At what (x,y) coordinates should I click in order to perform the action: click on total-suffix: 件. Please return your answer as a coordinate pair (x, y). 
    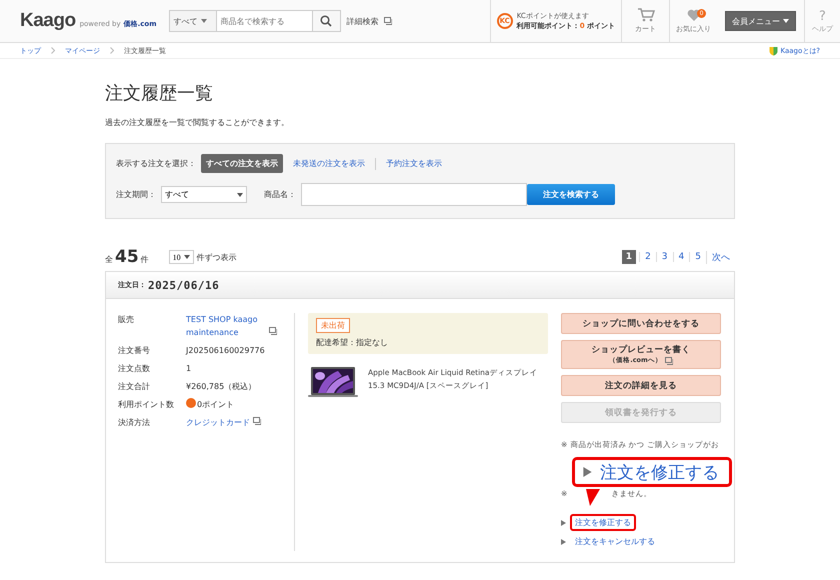
    Looking at the image, I should click on (144, 259).